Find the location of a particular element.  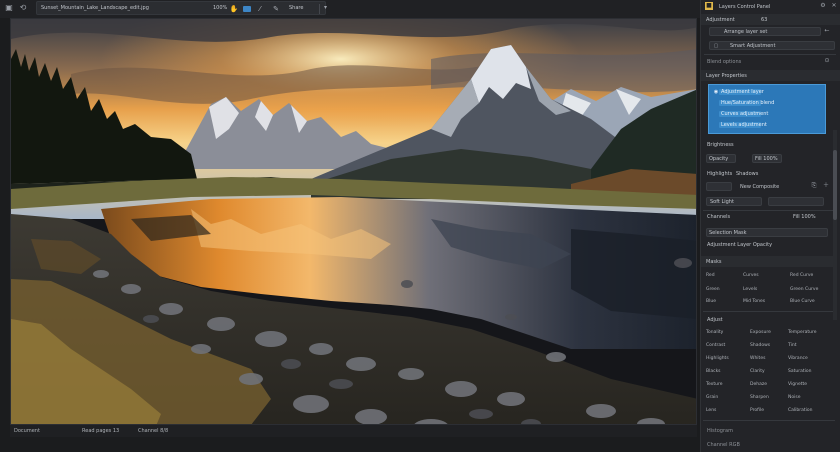

scrollbar-thumb is located at coordinates (835, 185).